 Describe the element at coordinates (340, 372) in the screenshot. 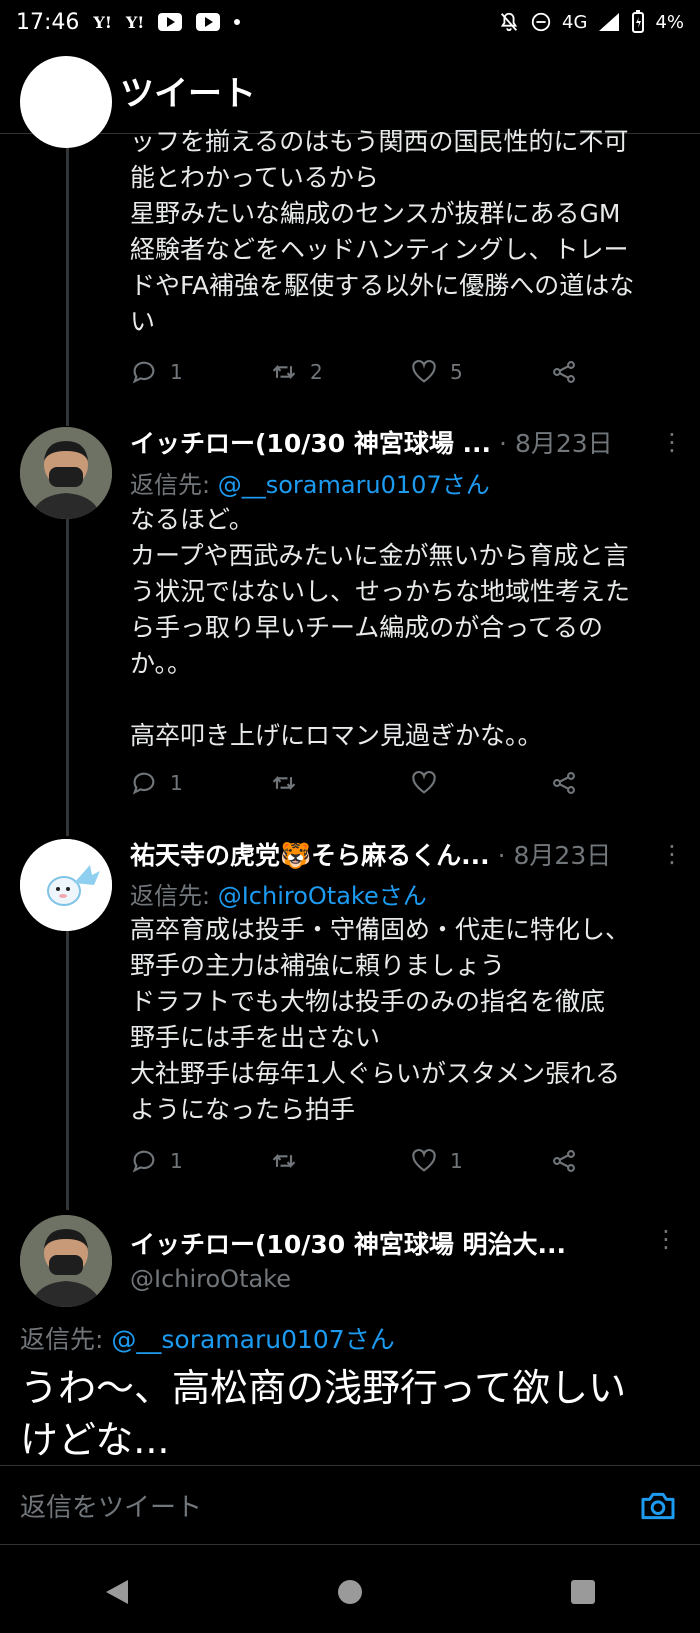

I see `retweet-button: 2` at that location.